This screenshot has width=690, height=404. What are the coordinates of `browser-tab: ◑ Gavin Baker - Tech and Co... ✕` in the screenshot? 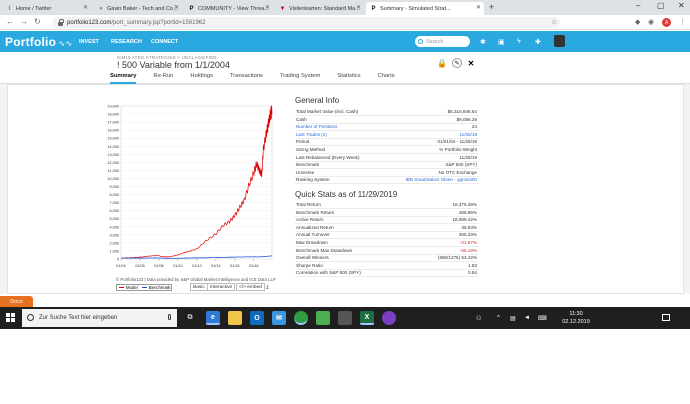 It's located at (137, 8).